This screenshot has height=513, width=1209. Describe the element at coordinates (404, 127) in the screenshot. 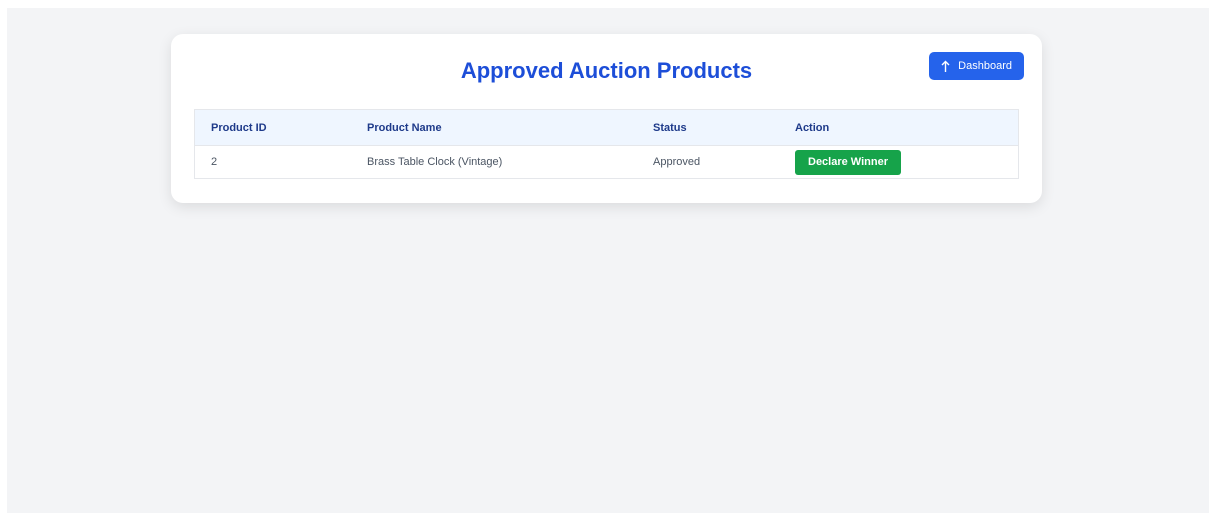

I see `header-product-name: Product Name` at that location.